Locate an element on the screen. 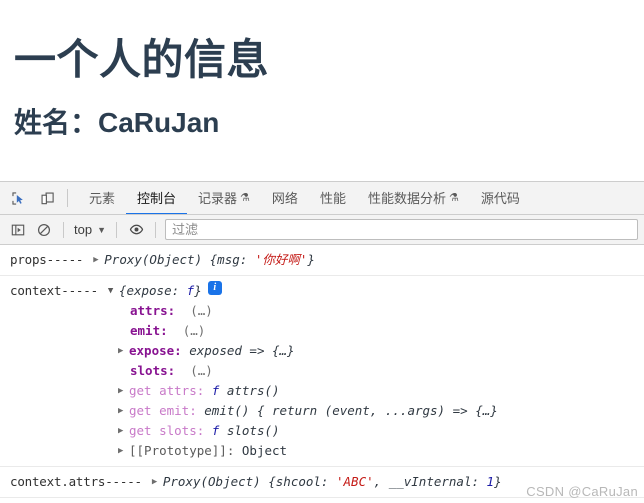 The image size is (644, 503). inspect-element-icon is located at coordinates (18, 198).